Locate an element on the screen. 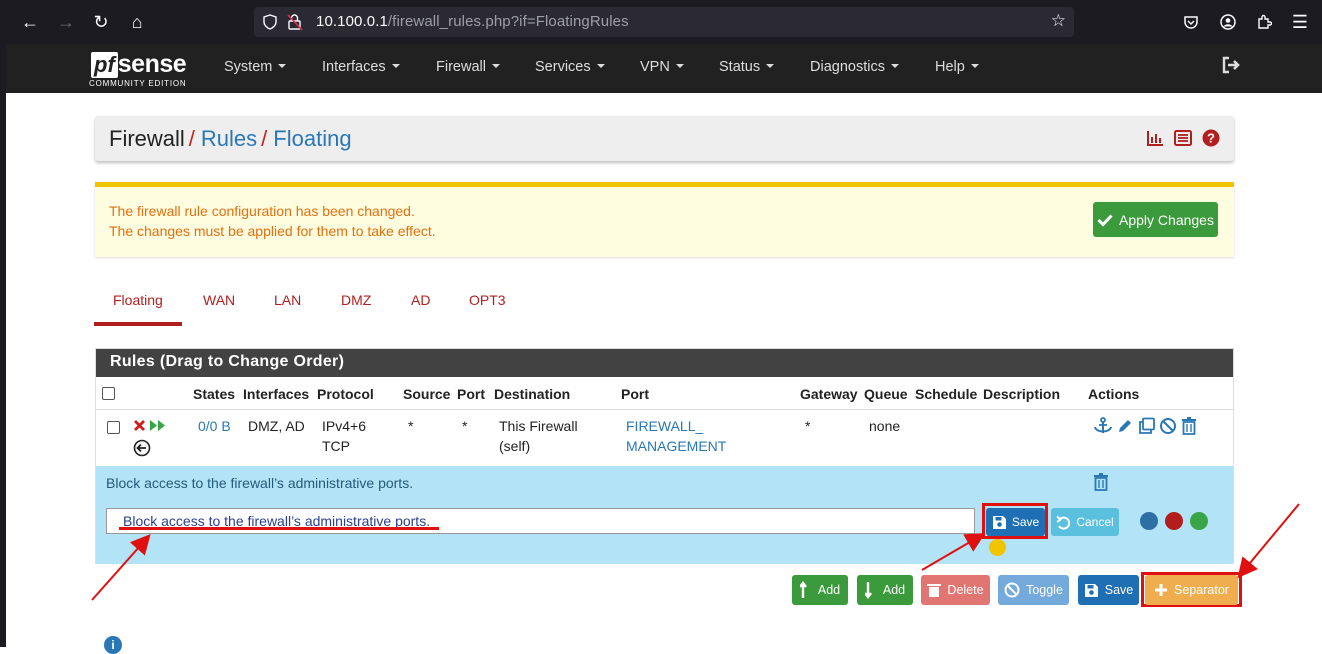  menu-label: Services is located at coordinates (563, 67).